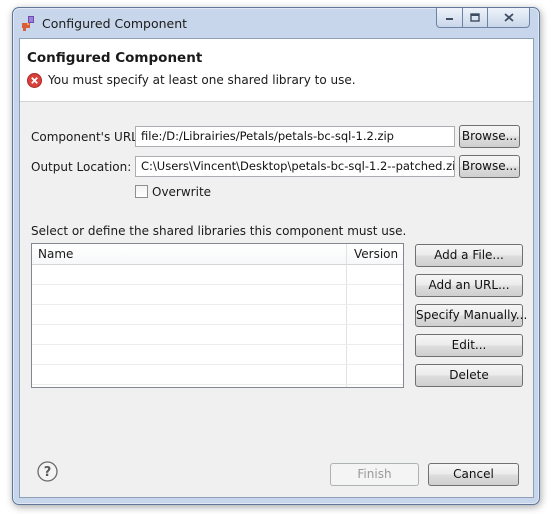 The image size is (552, 514). I want to click on window-title: Configured Component, so click(115, 23).